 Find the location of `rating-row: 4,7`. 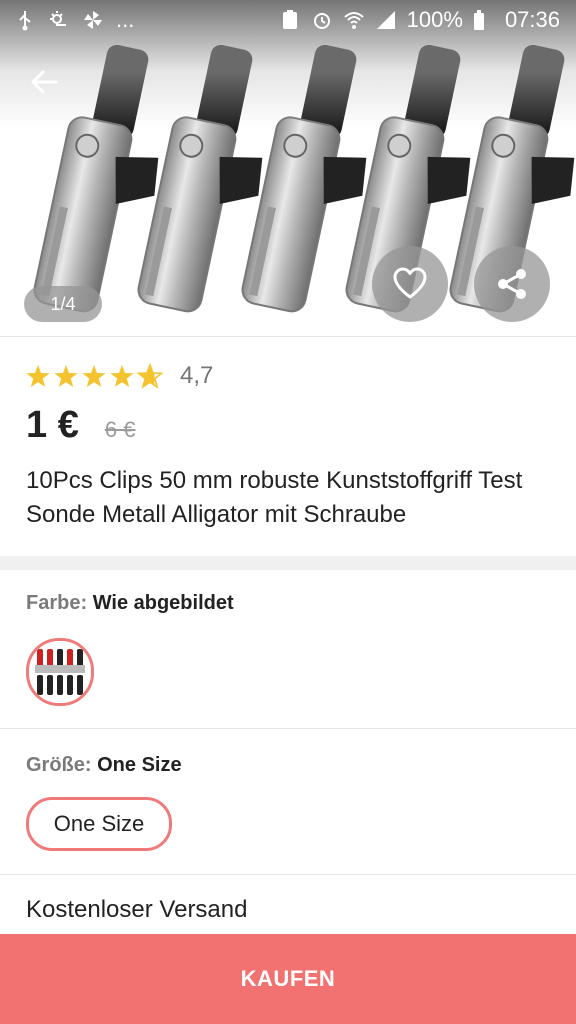

rating-row: 4,7 is located at coordinates (119, 376).